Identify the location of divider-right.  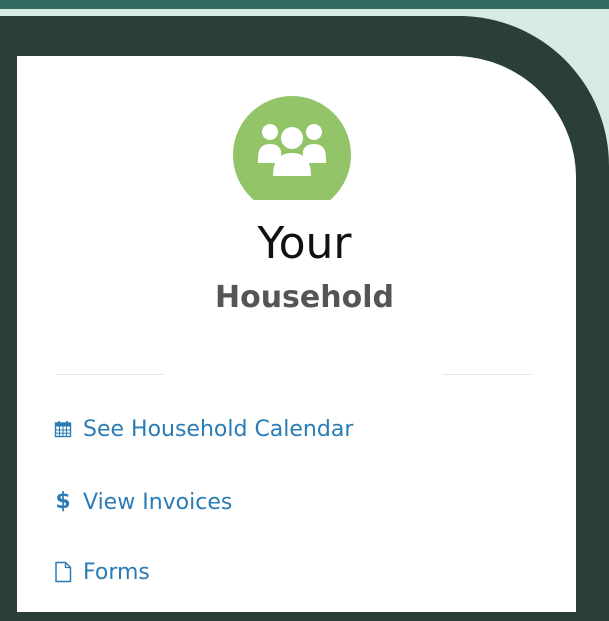
(487, 374).